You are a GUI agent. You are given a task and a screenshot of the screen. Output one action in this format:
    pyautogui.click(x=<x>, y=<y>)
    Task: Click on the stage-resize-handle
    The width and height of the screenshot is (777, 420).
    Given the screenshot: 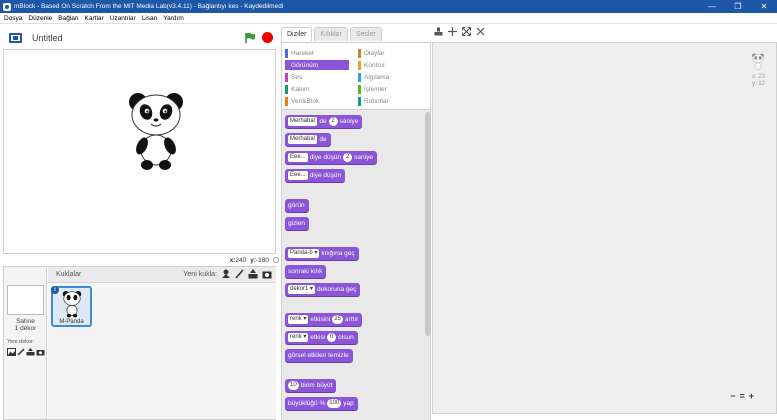 What is the action you would take?
    pyautogui.click(x=276, y=260)
    